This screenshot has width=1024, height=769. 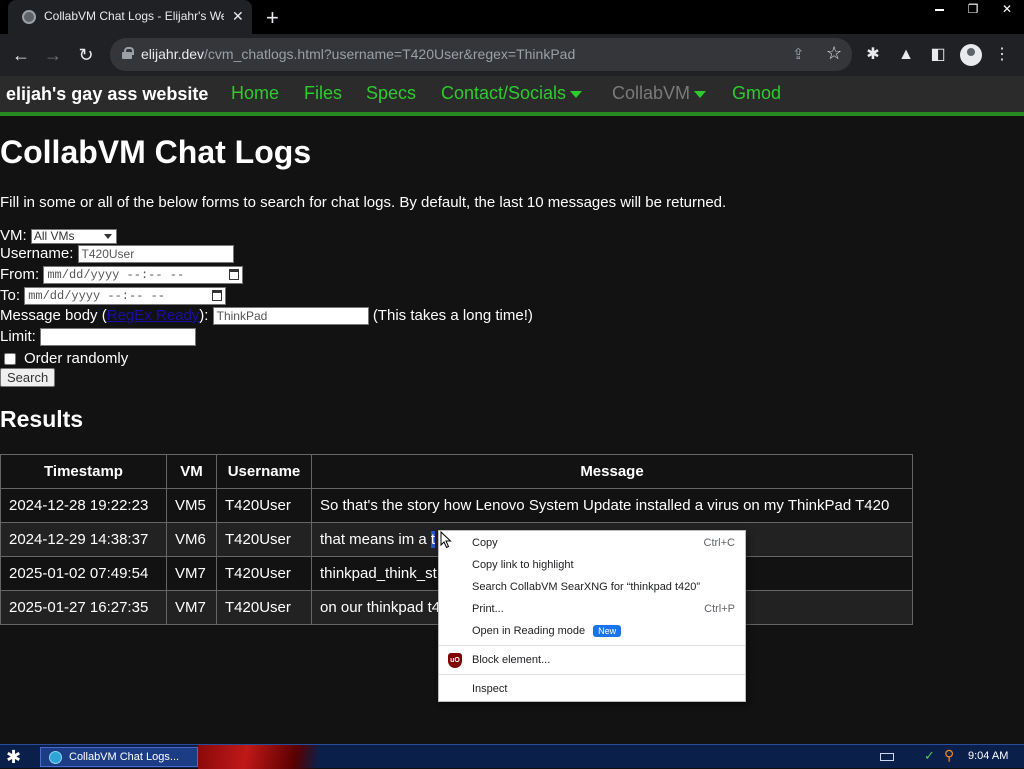 What do you see at coordinates (323, 93) in the screenshot?
I see `nav-link-files: Files` at bounding box center [323, 93].